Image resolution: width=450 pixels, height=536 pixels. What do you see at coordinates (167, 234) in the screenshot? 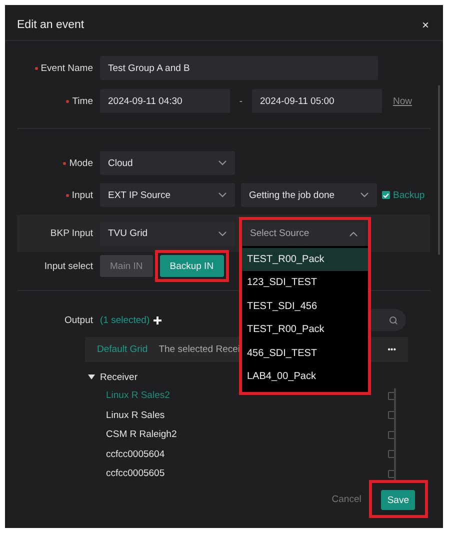
I see `select-field: TVU Grid` at bounding box center [167, 234].